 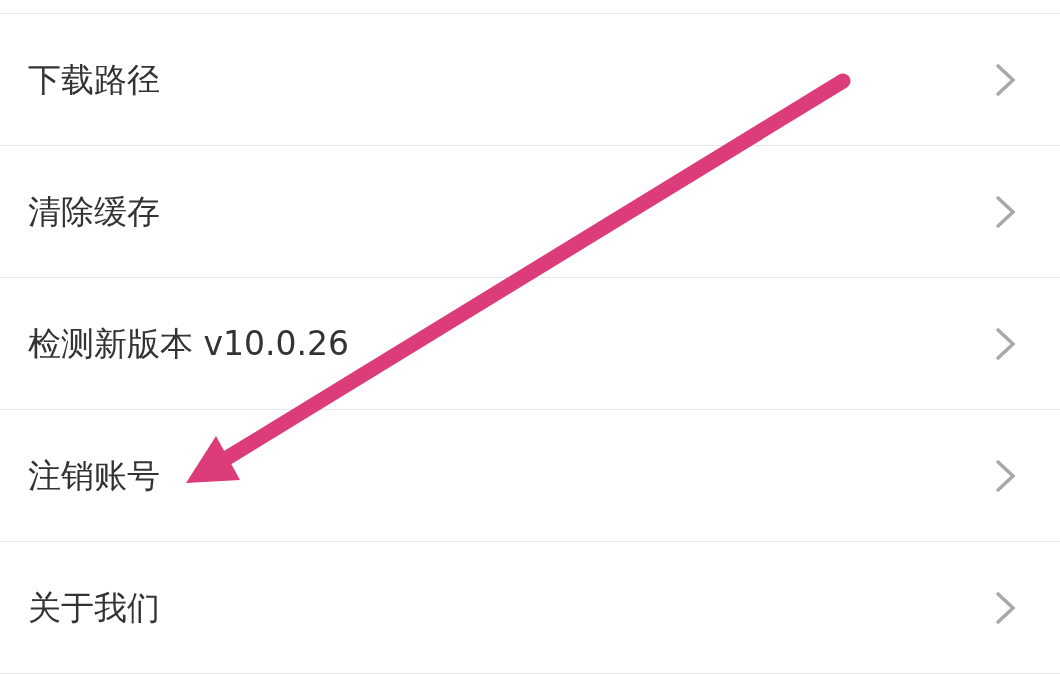 I want to click on row-label: 清除缓存, so click(x=94, y=211).